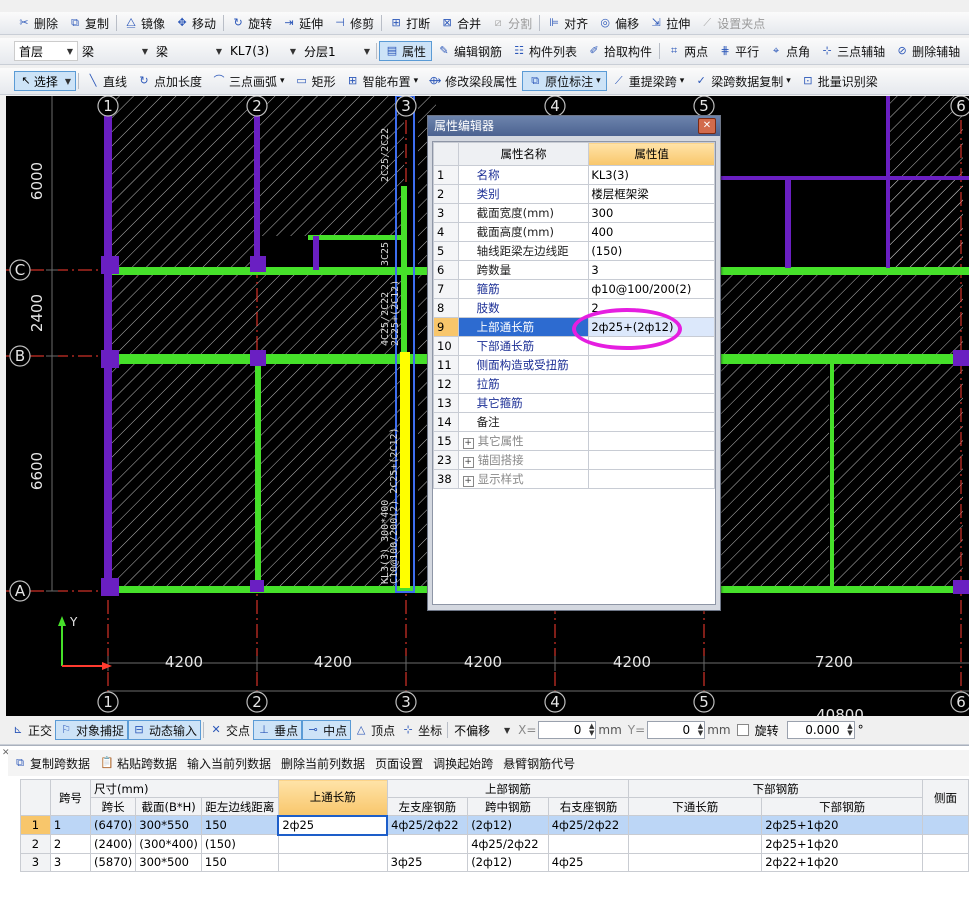 This screenshot has width=969, height=907. Describe the element at coordinates (574, 251) in the screenshot. I see `property-row: 5 轴线距梁左边线距 (150)` at that location.